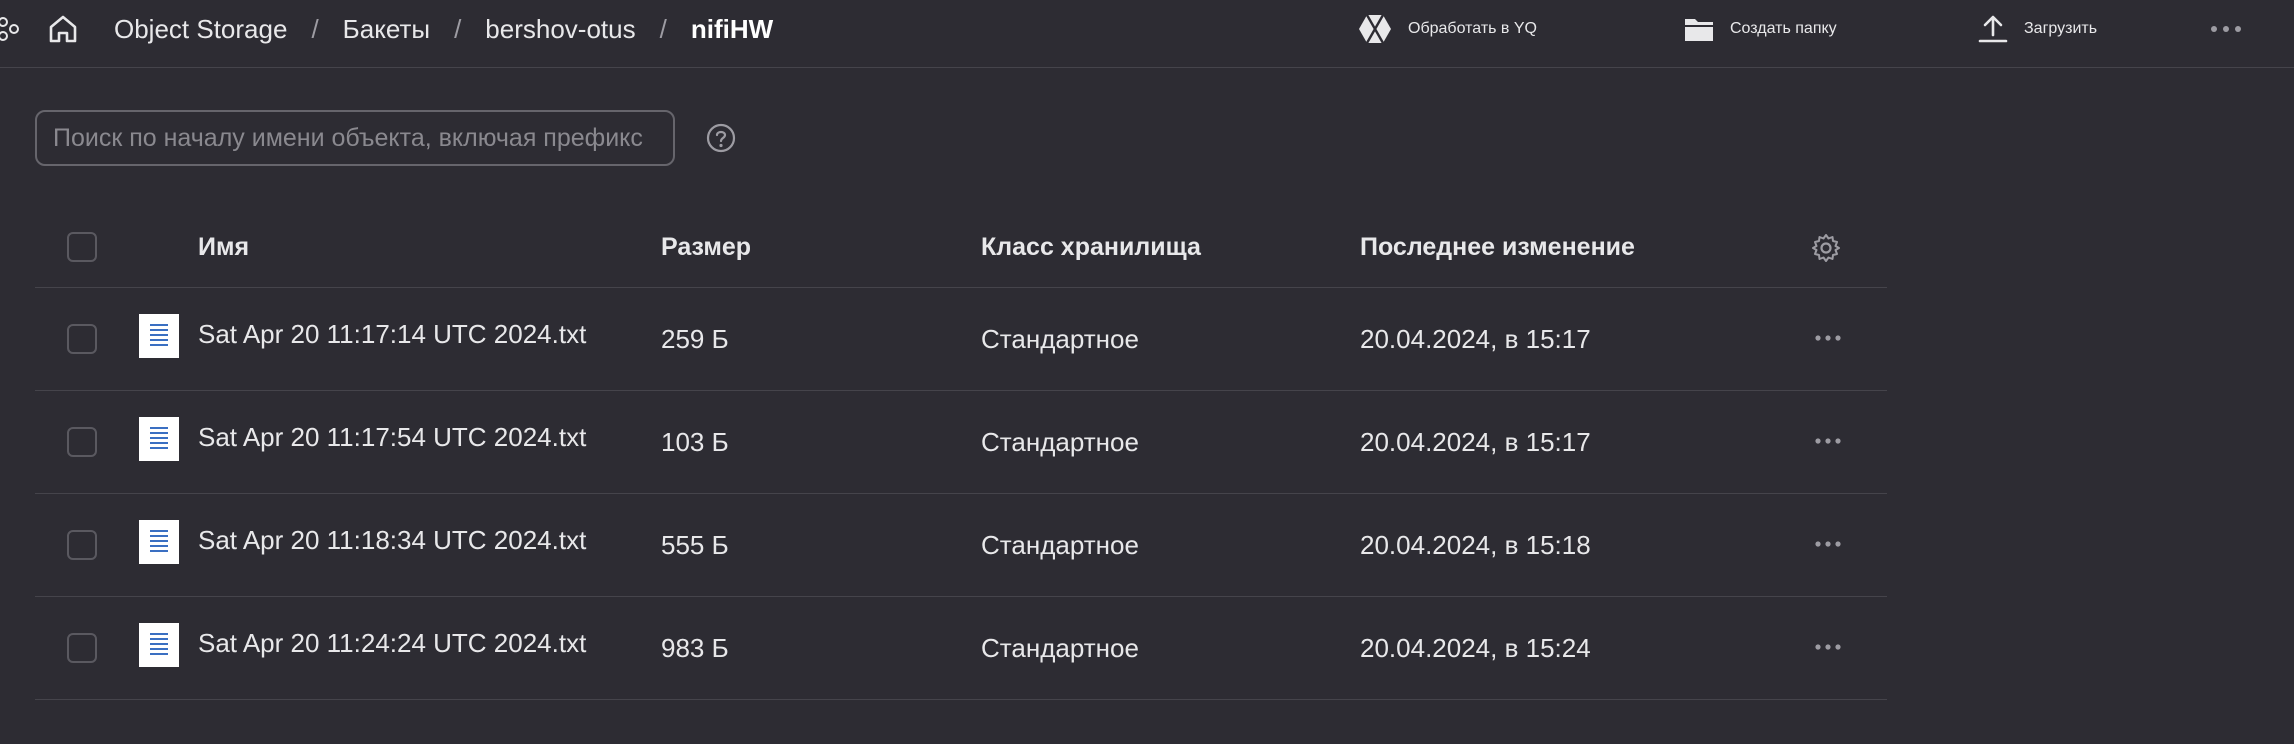 This screenshot has height=744, width=2294. I want to click on breadcrumb-object-storage: Object Storage, so click(200, 29).